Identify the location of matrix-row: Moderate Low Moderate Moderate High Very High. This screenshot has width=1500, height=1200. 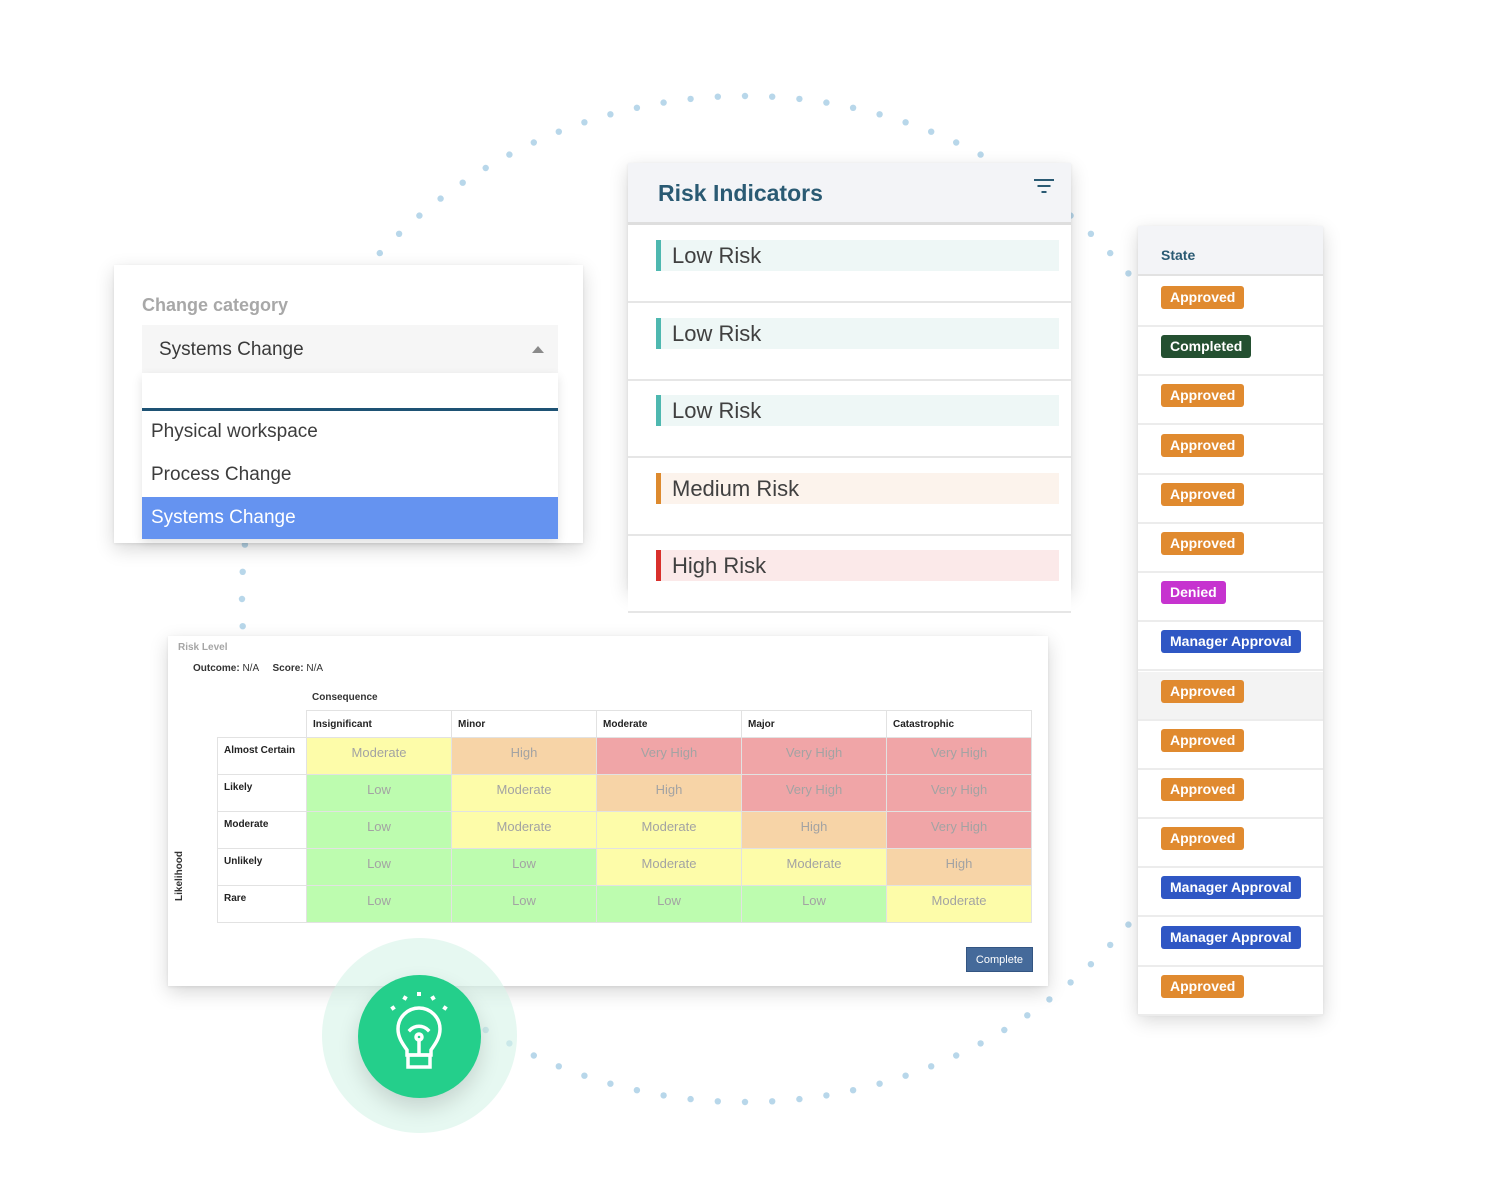
(624, 830).